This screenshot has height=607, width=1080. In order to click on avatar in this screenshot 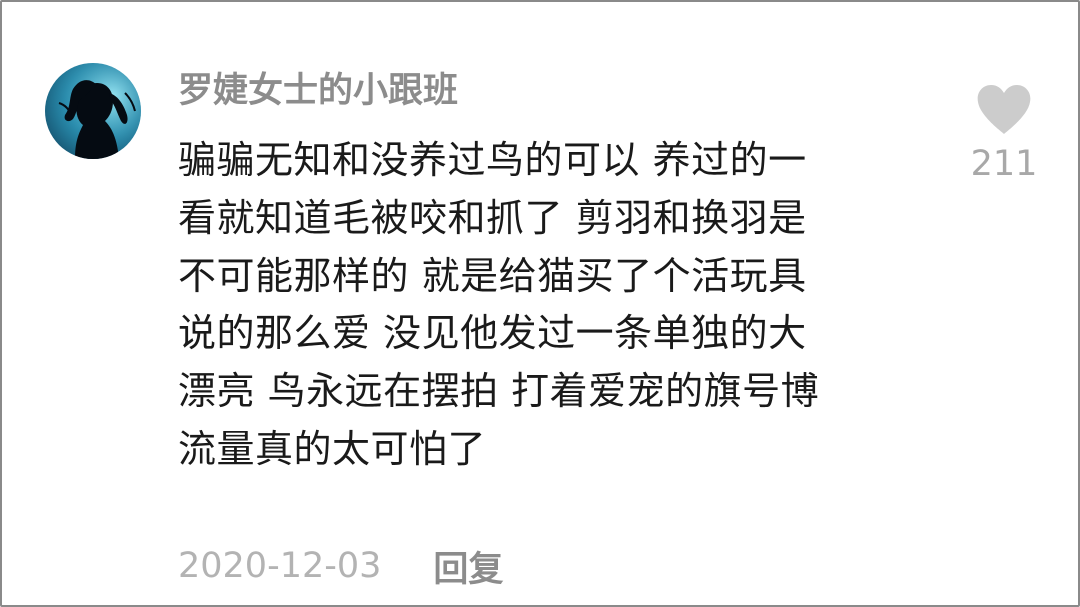, I will do `click(93, 111)`.